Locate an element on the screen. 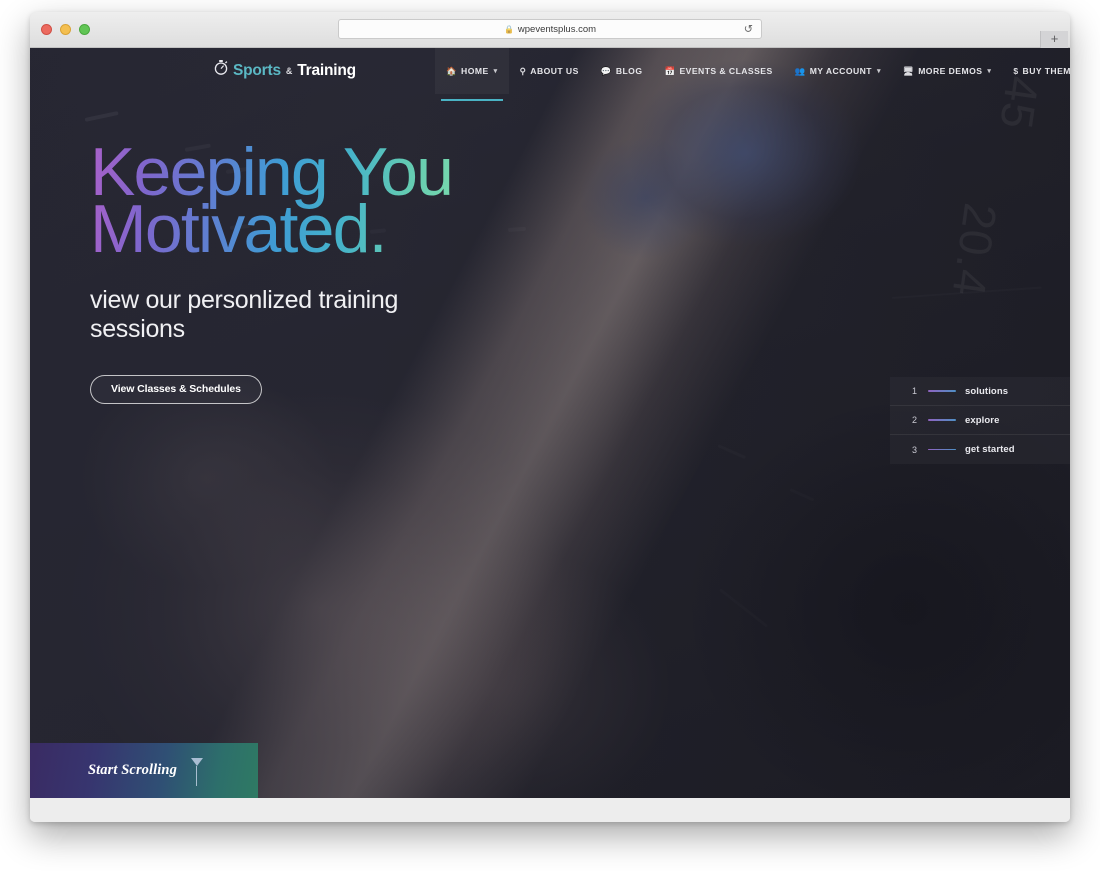 This screenshot has height=871, width=1100. slide-nav-item-solutions: 1 solutions is located at coordinates (980, 391).